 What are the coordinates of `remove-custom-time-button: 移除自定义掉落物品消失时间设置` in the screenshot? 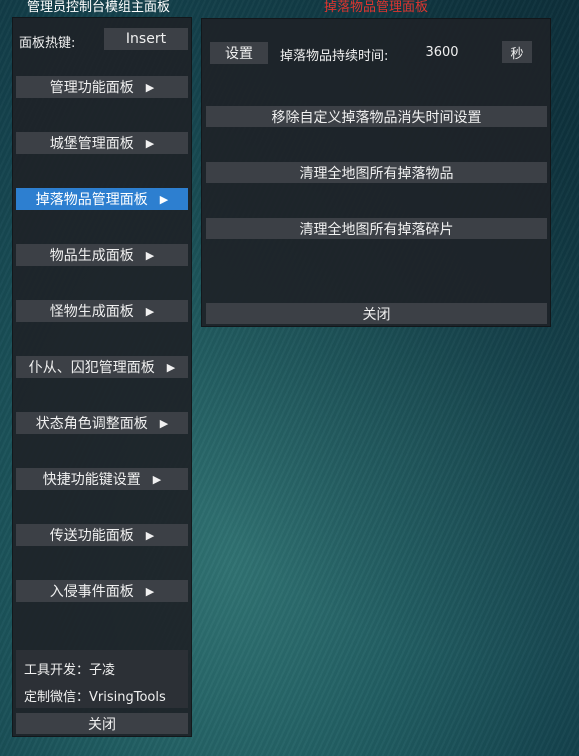 It's located at (376, 116).